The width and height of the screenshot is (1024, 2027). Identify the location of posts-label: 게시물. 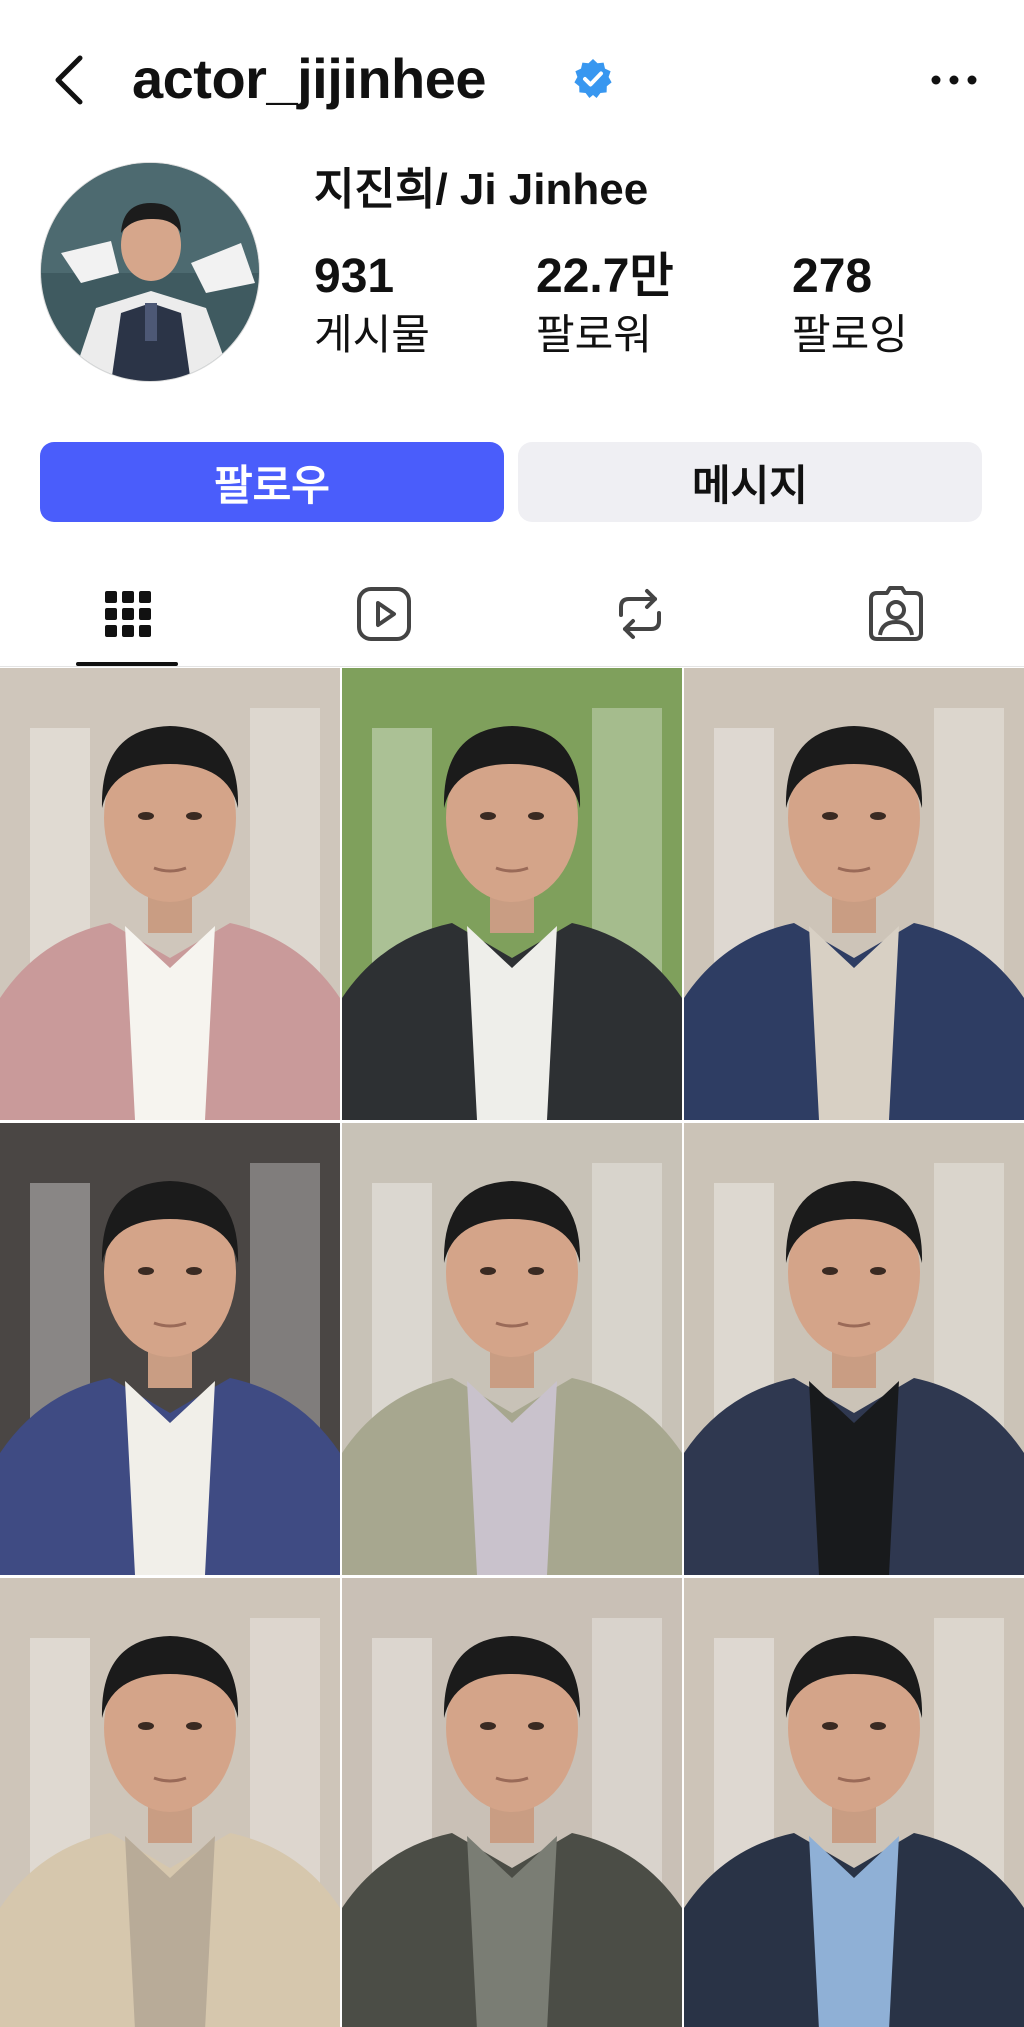
(372, 334).